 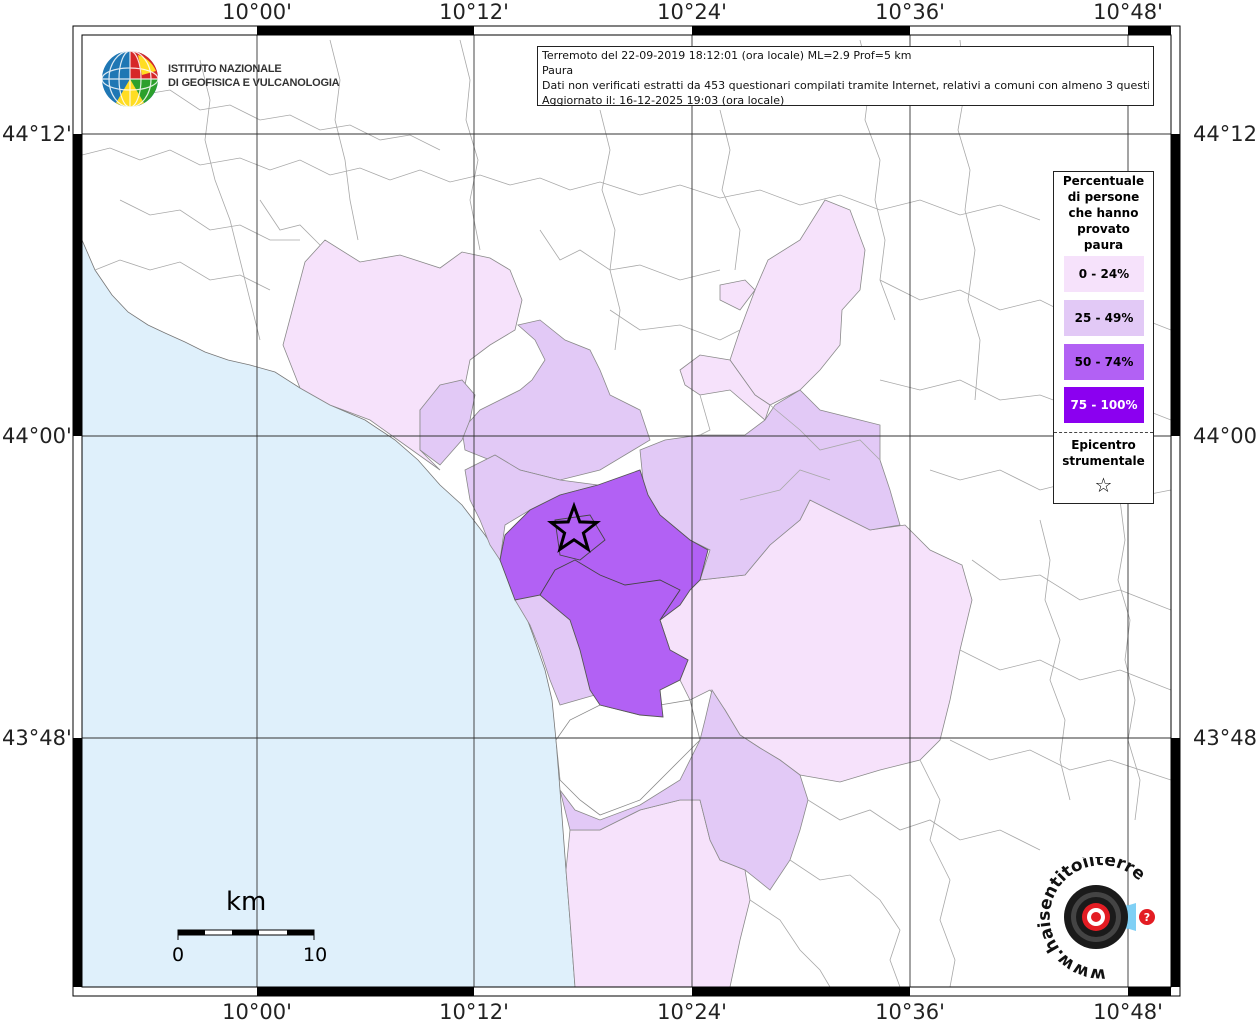 I want to click on ingv-line2: DI GEOFISICA E VULCANOLOGIA, so click(x=254, y=83).